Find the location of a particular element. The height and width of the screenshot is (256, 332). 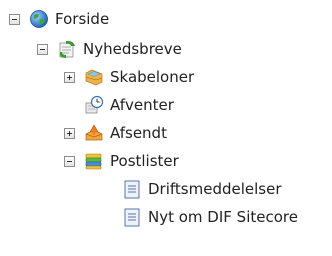

expand-toggle-afsendt is located at coordinates (69, 133).